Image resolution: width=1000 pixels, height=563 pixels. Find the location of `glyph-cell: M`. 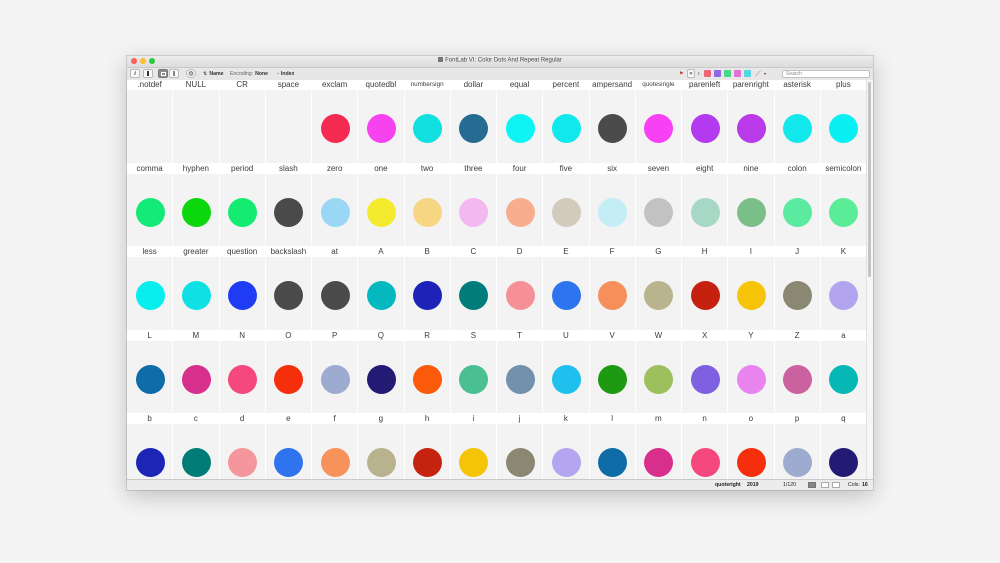

glyph-cell: M is located at coordinates (196, 372).